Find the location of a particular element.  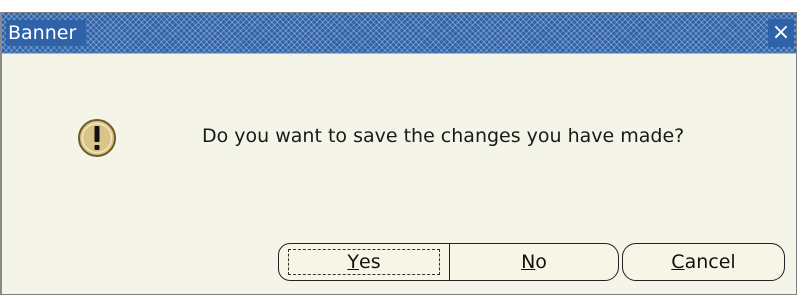

title-divider is located at coordinates (399, 53).